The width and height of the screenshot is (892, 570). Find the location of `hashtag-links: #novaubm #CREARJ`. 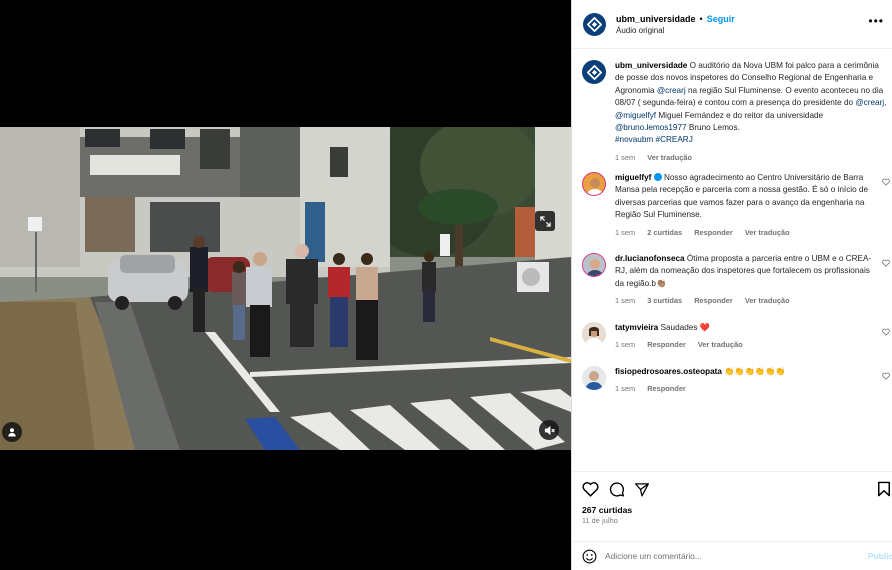

hashtag-links: #novaubm #CREARJ is located at coordinates (654, 139).